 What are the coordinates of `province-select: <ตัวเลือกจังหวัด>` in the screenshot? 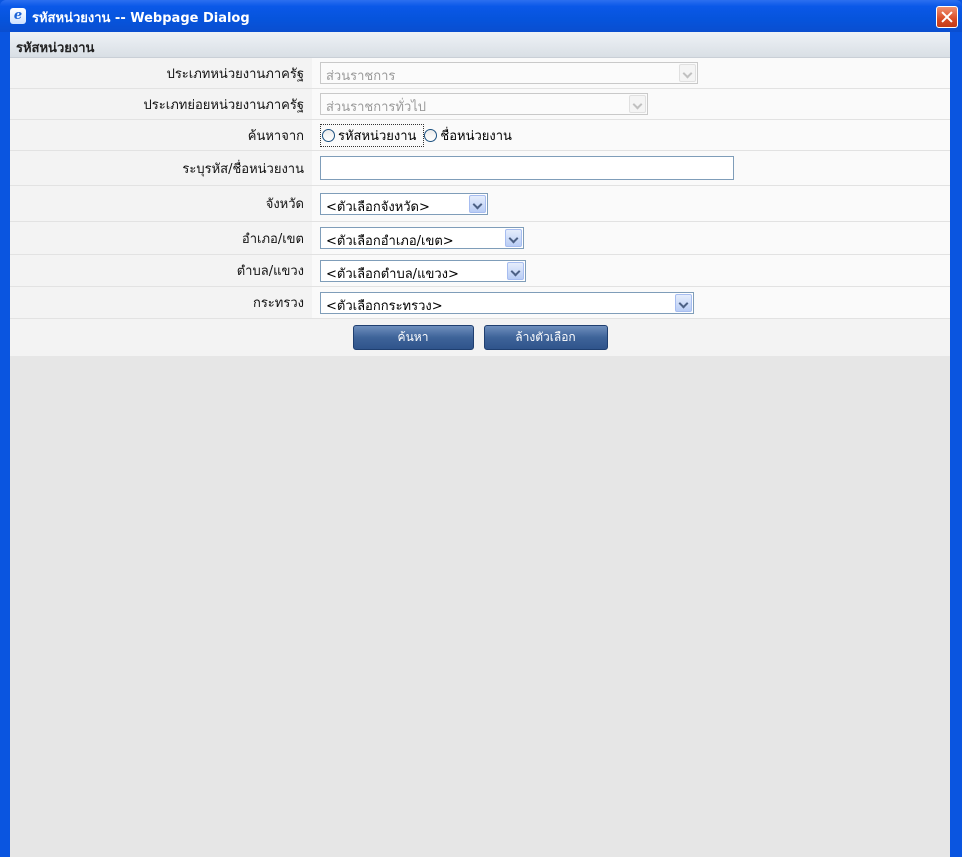 It's located at (404, 203).